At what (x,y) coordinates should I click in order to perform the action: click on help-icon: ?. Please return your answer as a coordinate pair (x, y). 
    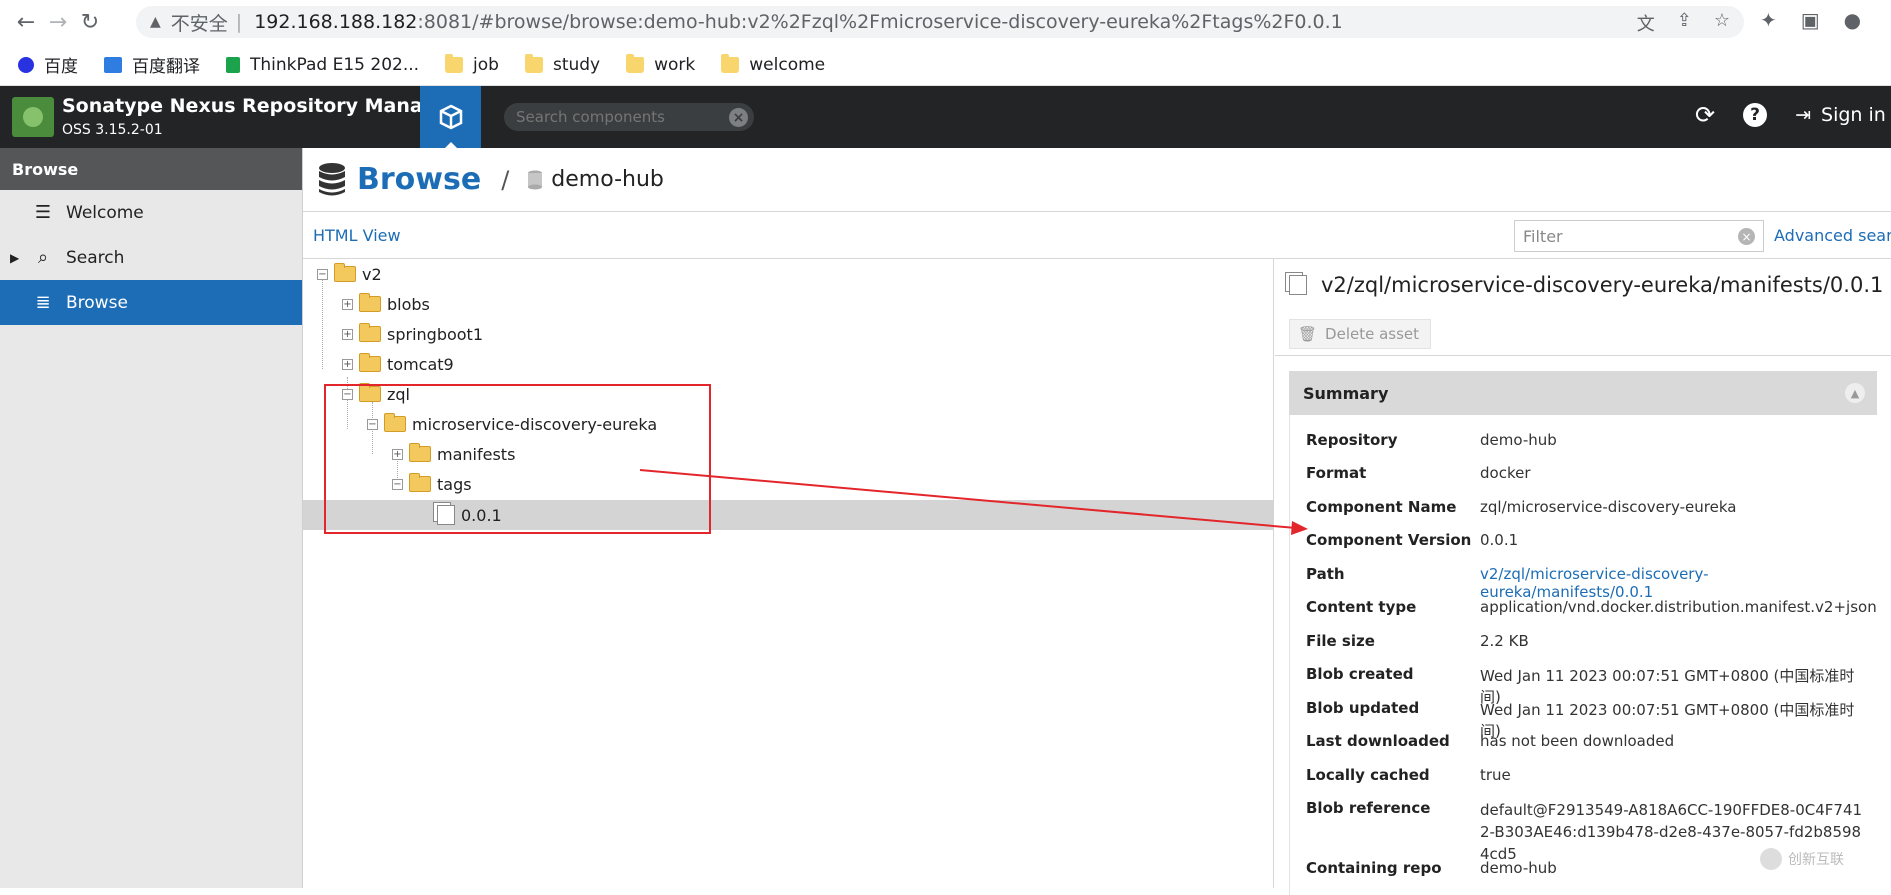
    Looking at the image, I should click on (1755, 115).